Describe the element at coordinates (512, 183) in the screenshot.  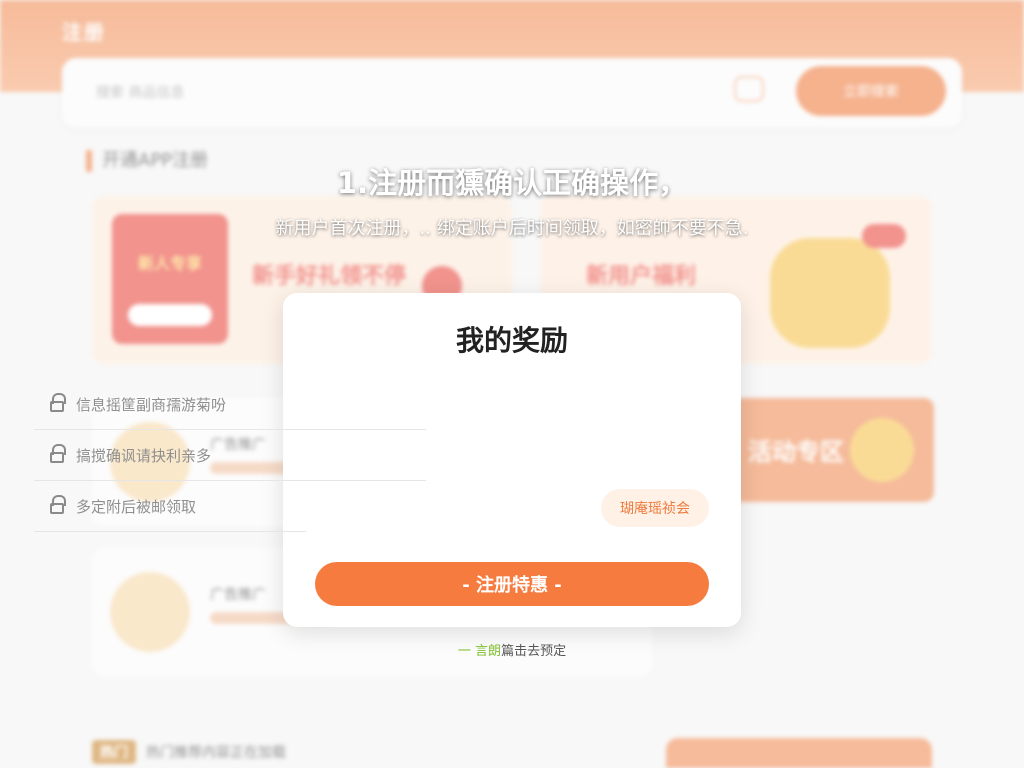
I see `overlay-headline: 1.注册而獯确认正确操作，` at that location.